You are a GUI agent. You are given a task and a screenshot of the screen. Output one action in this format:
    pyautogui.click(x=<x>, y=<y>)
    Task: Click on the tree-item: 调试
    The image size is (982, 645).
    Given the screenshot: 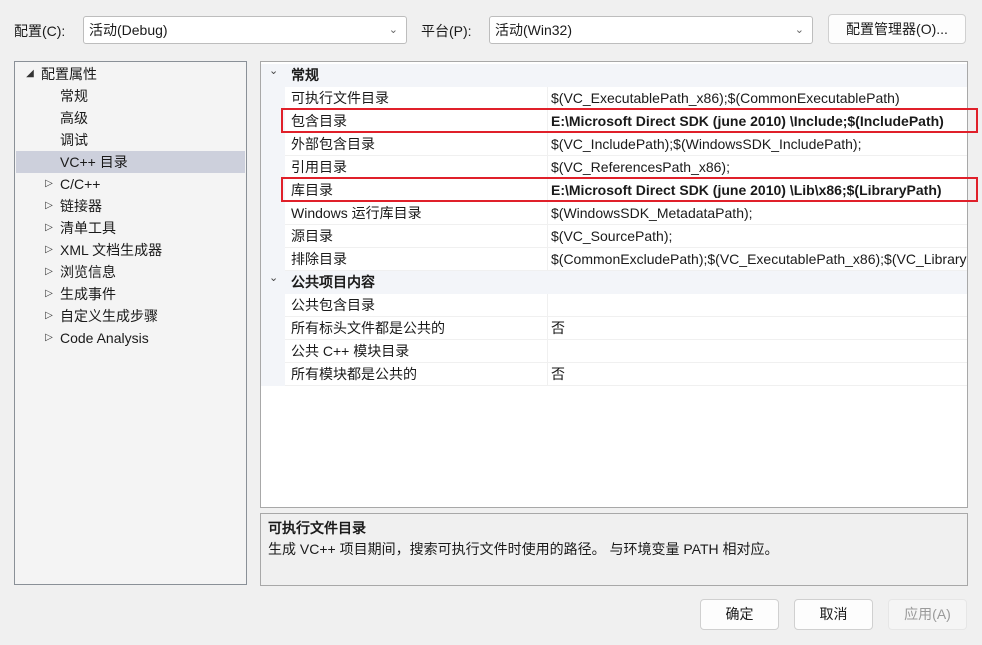 What is the action you would take?
    pyautogui.click(x=130, y=140)
    